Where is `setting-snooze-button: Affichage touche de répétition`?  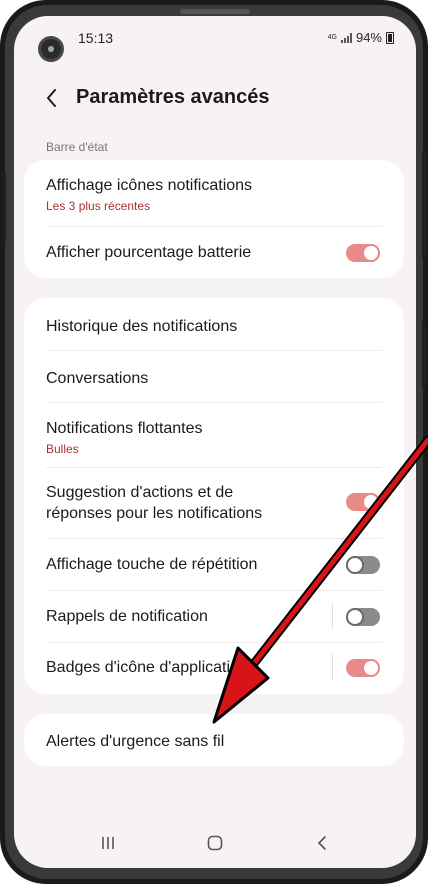
setting-snooze-button: Affichage touche de répétition is located at coordinates (214, 564).